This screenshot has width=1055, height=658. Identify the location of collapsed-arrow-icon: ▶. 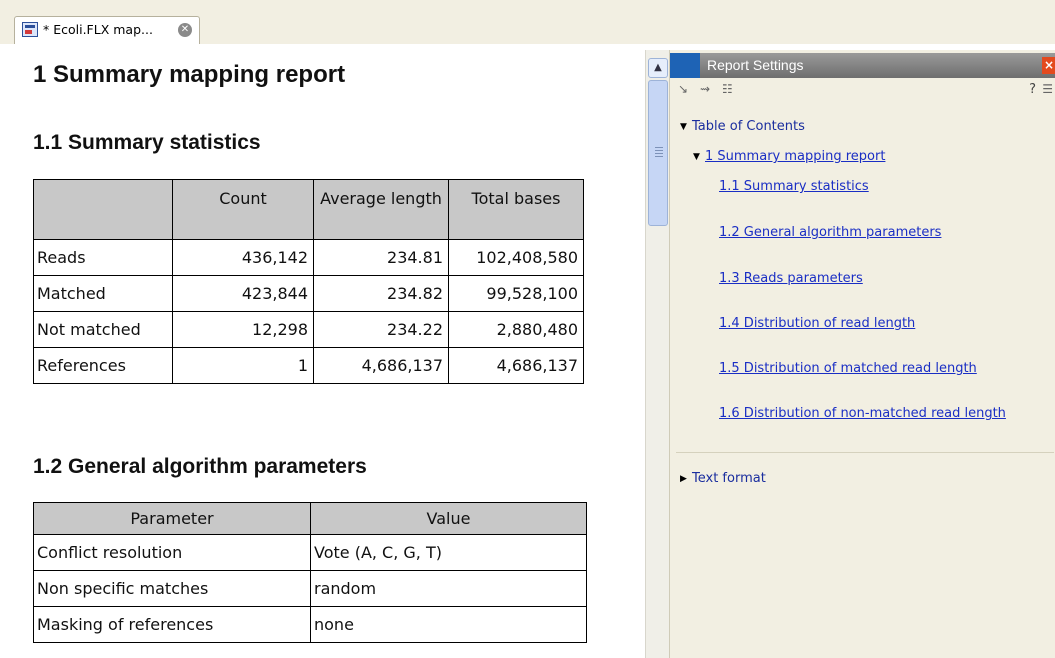
(686, 479).